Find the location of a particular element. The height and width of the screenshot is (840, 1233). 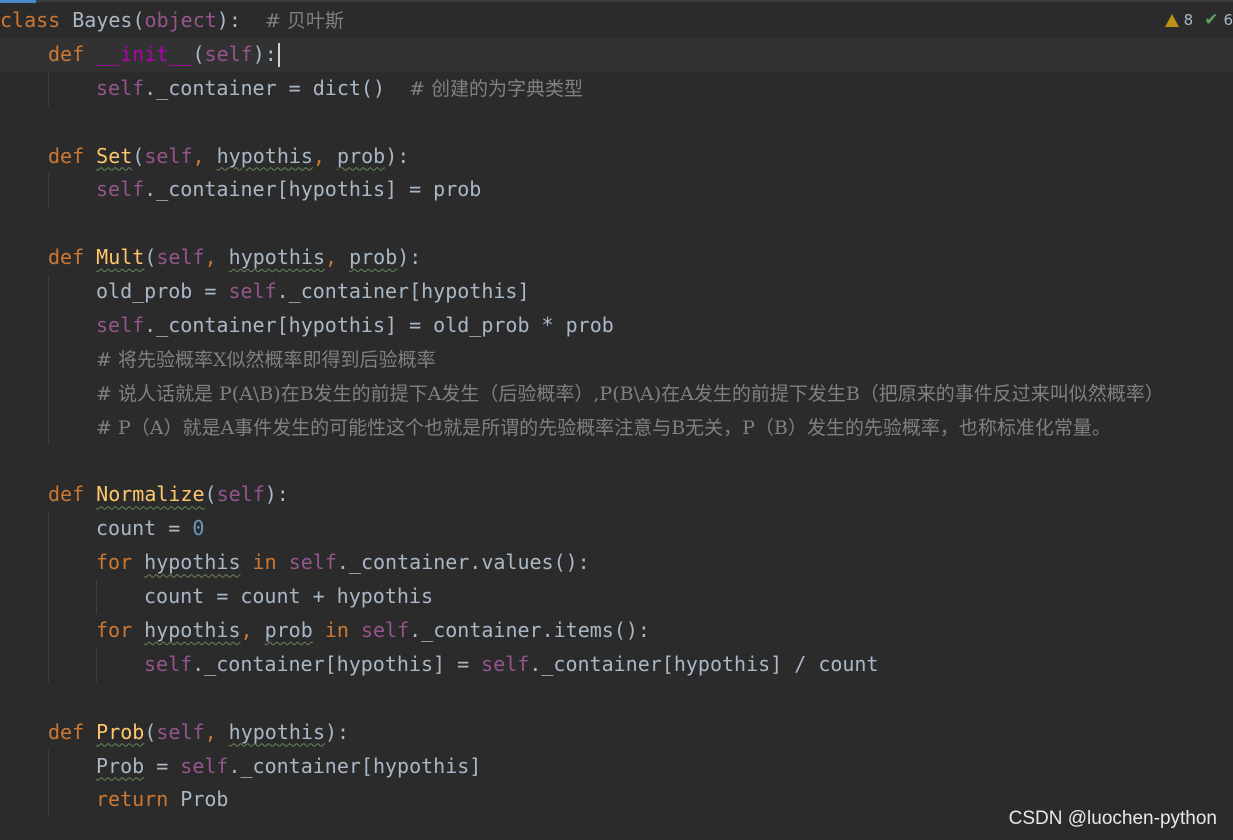

code-text: ._container[hypothis] = is located at coordinates (337, 663).